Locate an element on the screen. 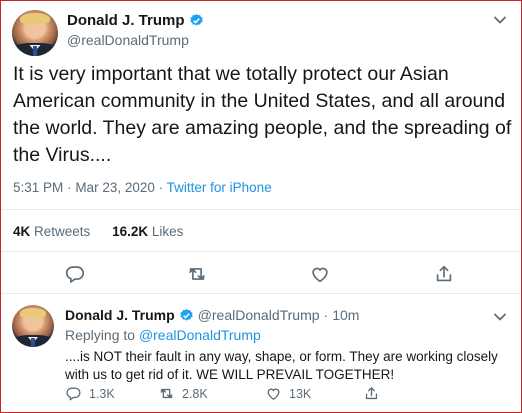 Image resolution: width=522 pixels, height=413 pixels. author-name-row: Donald J. Trump is located at coordinates (135, 20).